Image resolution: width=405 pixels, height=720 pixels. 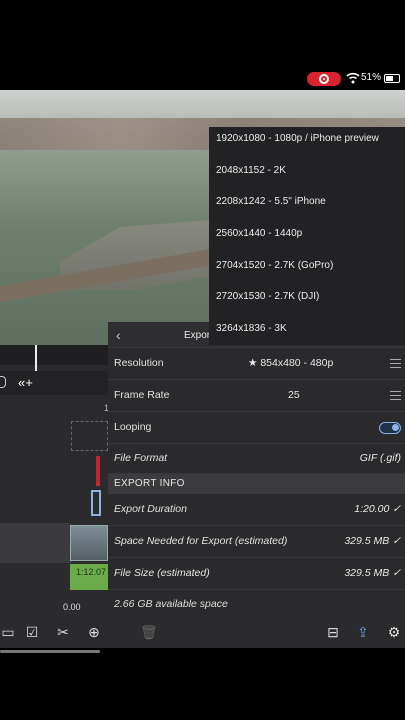 I want to click on resolution-label: Resolution, so click(x=139, y=363).